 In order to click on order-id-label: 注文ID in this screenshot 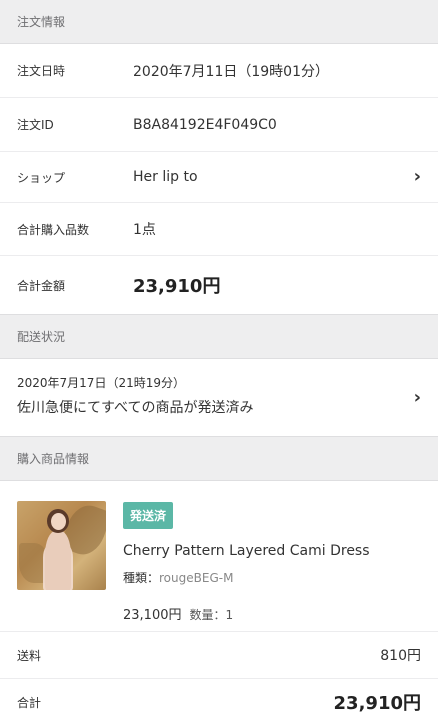, I will do `click(35, 125)`.